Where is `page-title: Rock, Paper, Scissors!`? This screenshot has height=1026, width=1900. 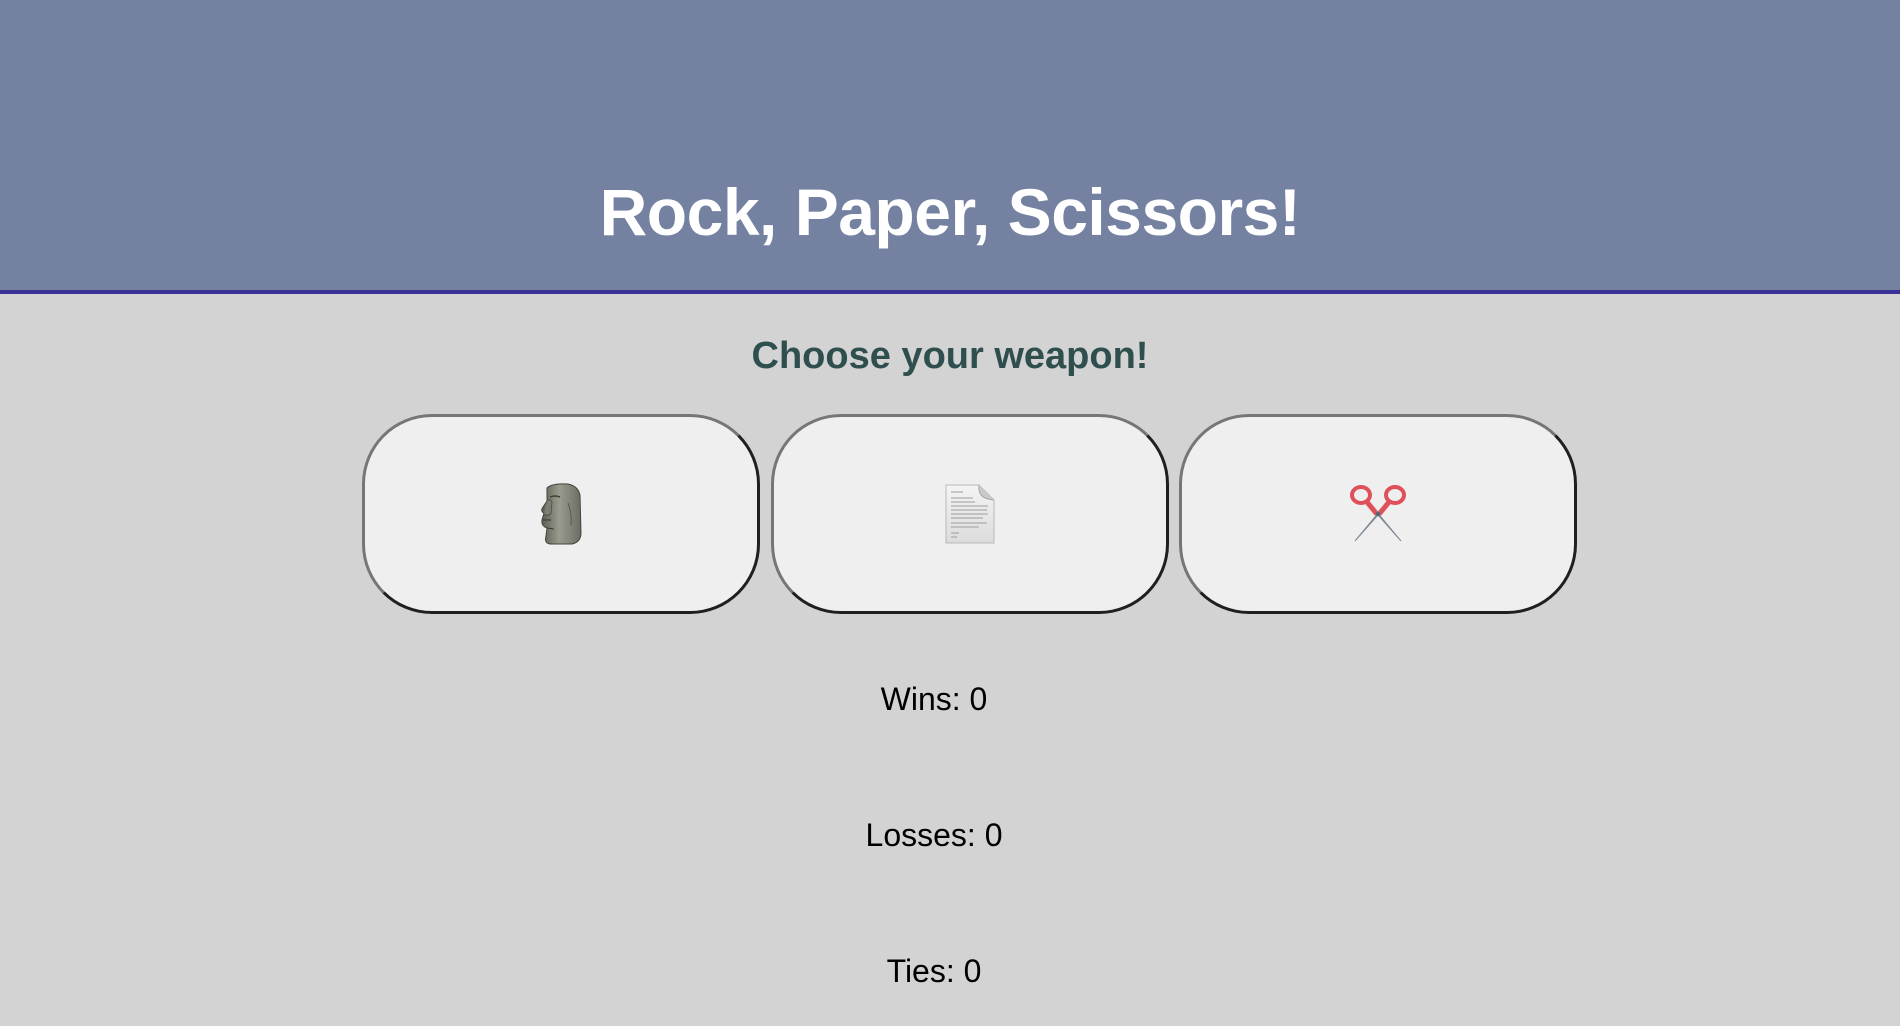
page-title: Rock, Paper, Scissors! is located at coordinates (950, 212).